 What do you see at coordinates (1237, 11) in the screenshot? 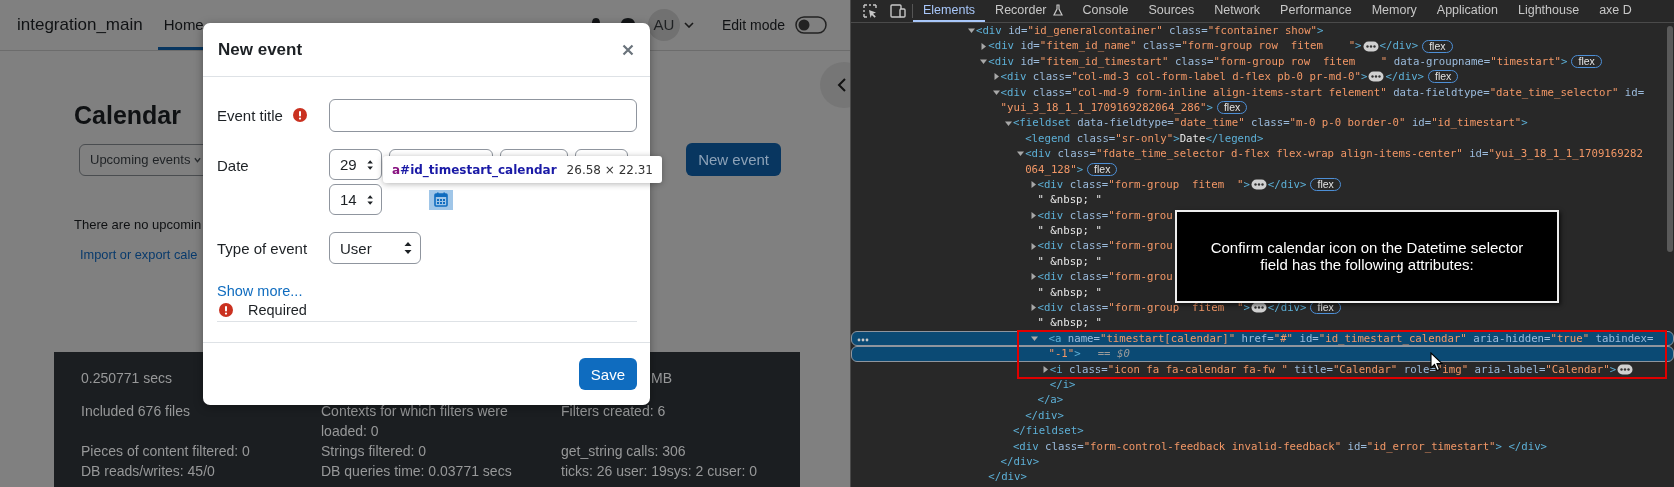
I see `devtools-tab: Network` at bounding box center [1237, 11].